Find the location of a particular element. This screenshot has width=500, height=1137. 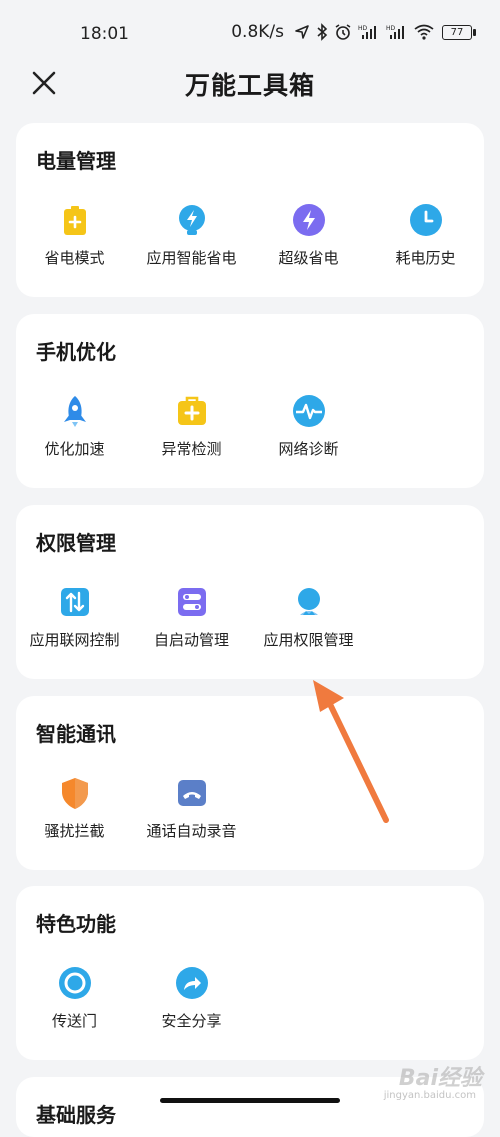

tool-power-history: 耗电历史 is located at coordinates (425, 238).